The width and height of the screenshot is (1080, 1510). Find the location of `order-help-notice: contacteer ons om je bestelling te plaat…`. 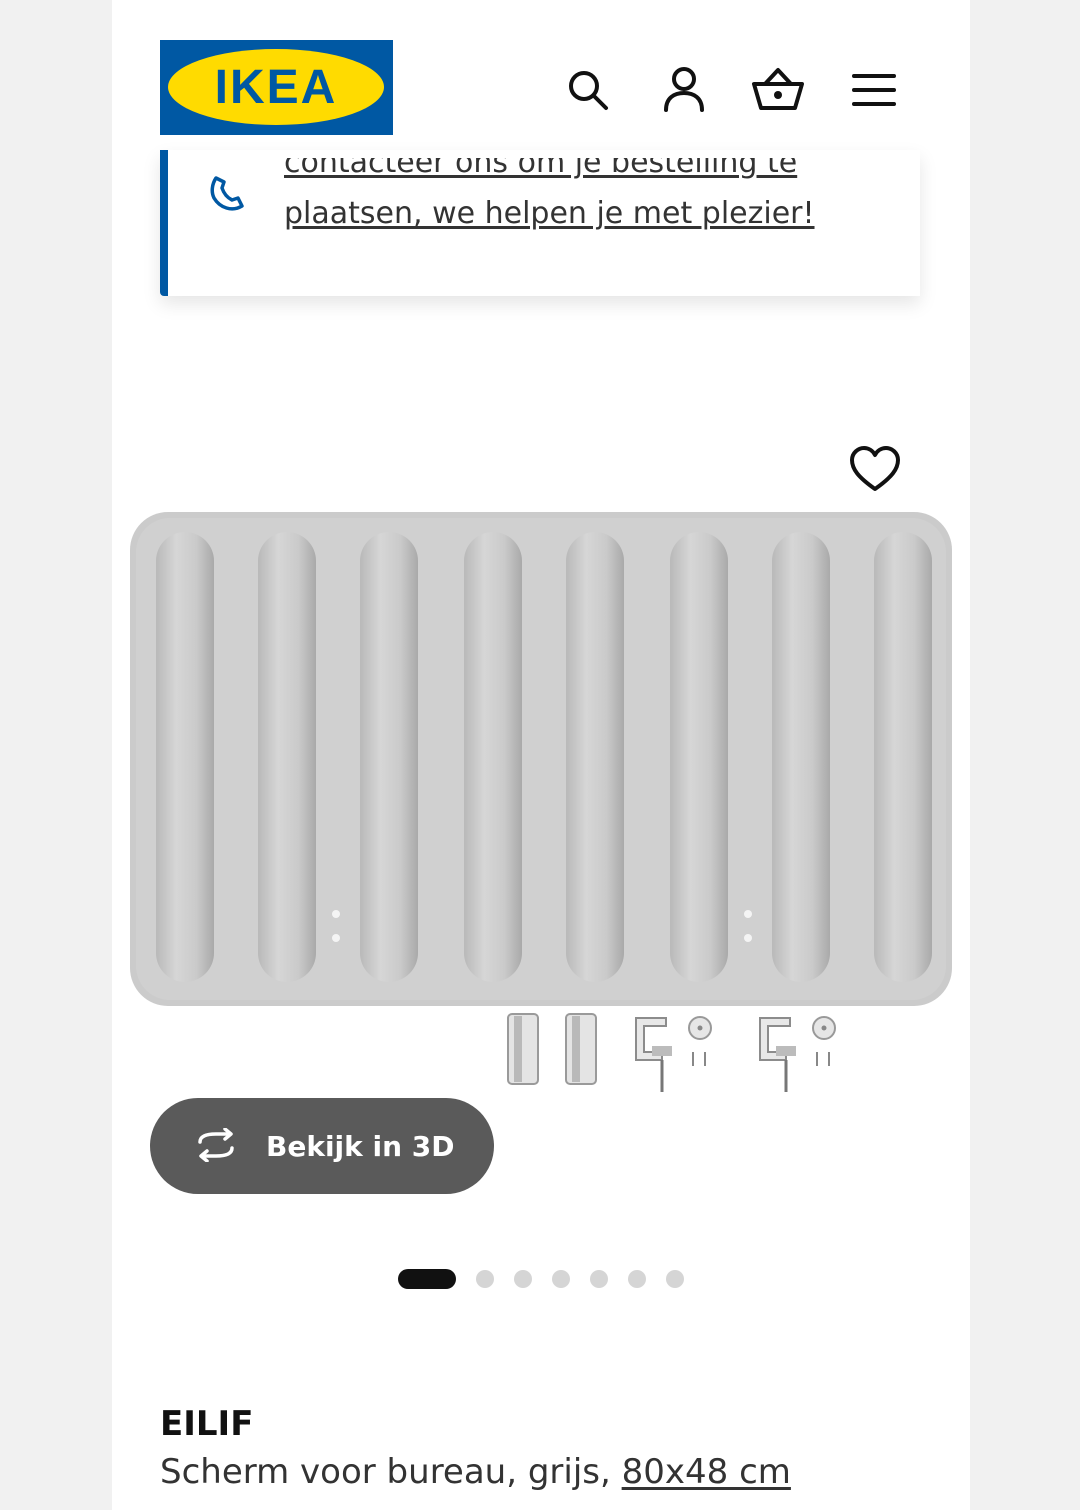

order-help-notice: contacteer ons om je bestelling te plaat… is located at coordinates (540, 223).